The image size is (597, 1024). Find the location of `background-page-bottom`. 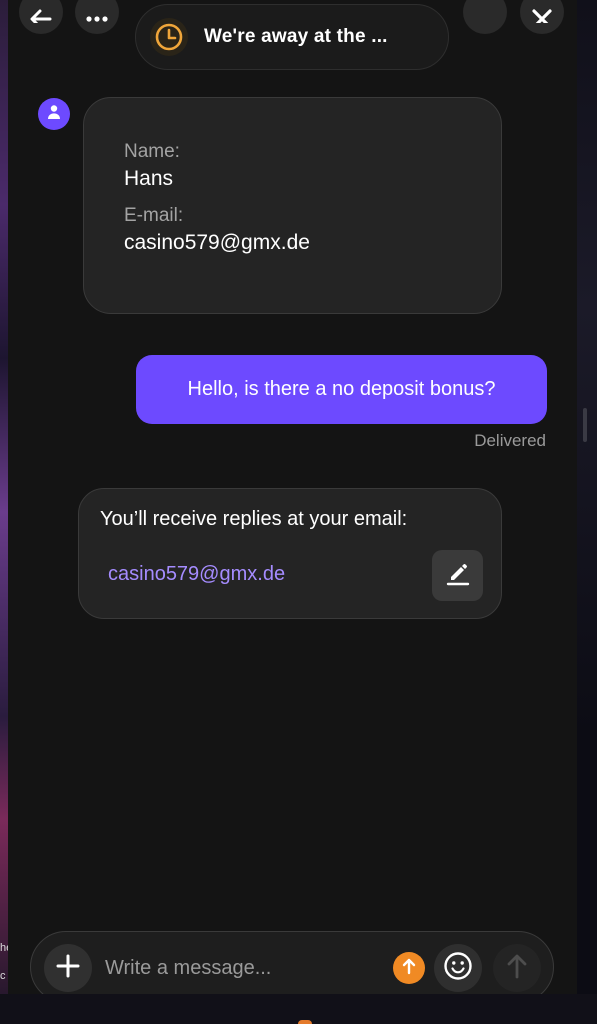

background-page-bottom is located at coordinates (298, 1009).